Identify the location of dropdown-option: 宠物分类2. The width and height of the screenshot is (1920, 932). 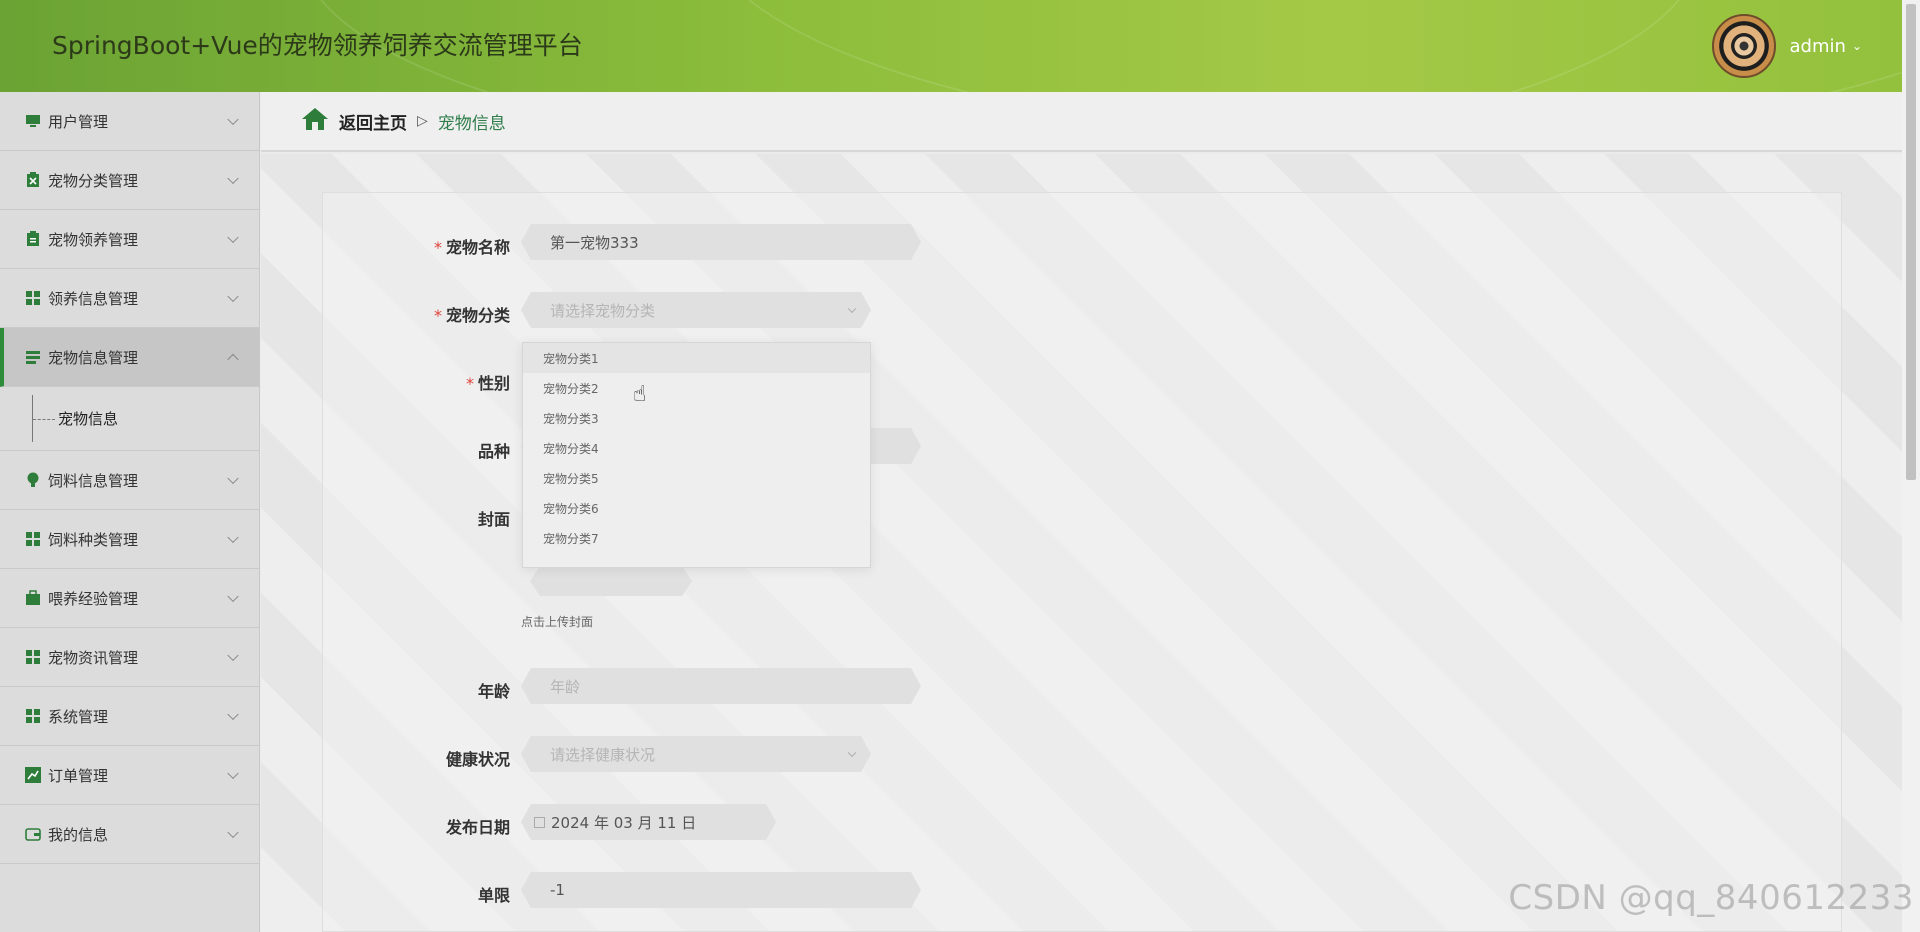
(696, 388).